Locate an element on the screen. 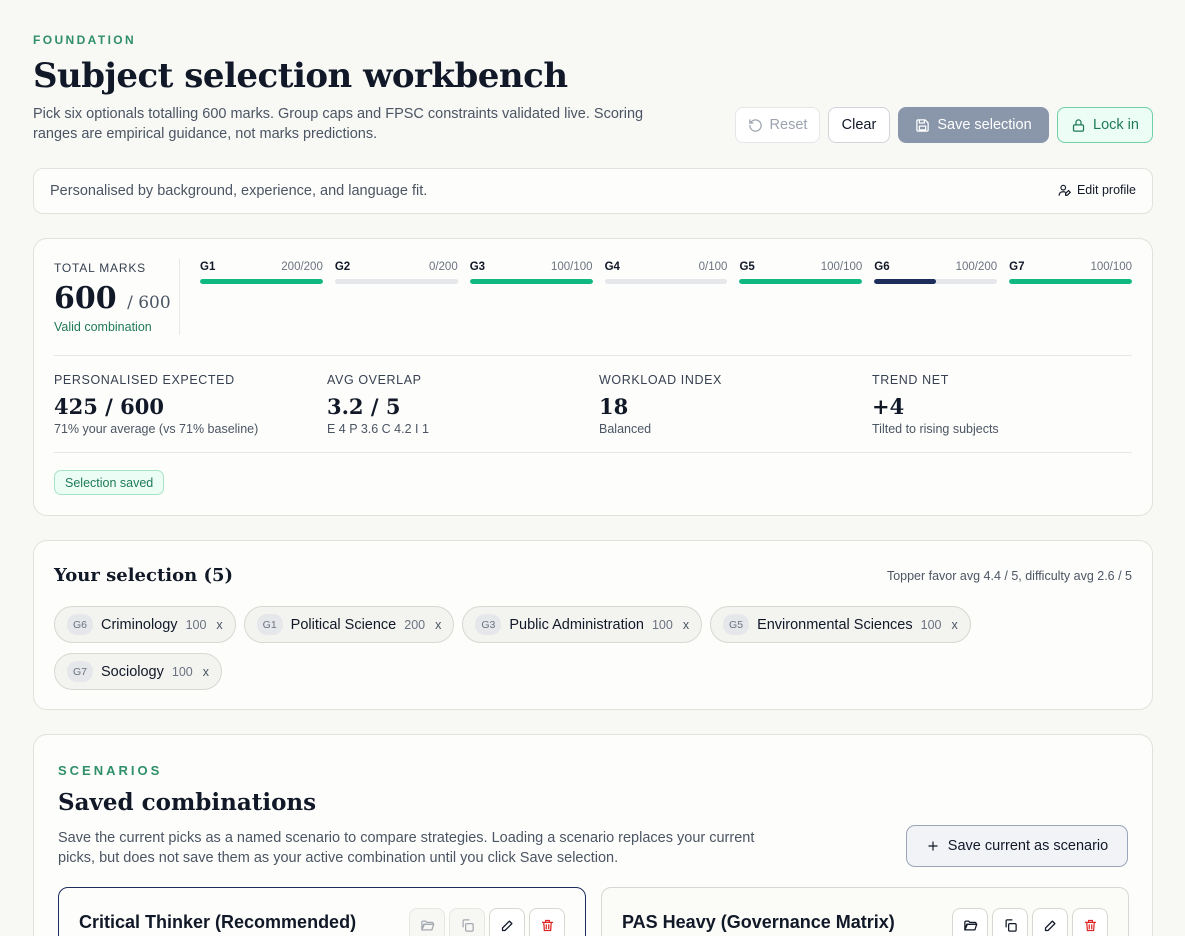  metric-label: WORKLOAD INDEX is located at coordinates (660, 380).